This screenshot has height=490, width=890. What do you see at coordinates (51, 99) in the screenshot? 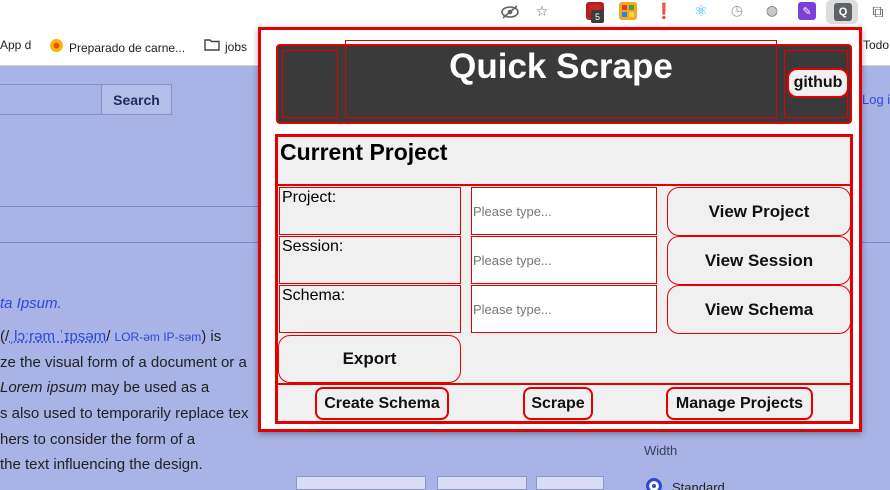
I see `wiki-search-input` at bounding box center [51, 99].